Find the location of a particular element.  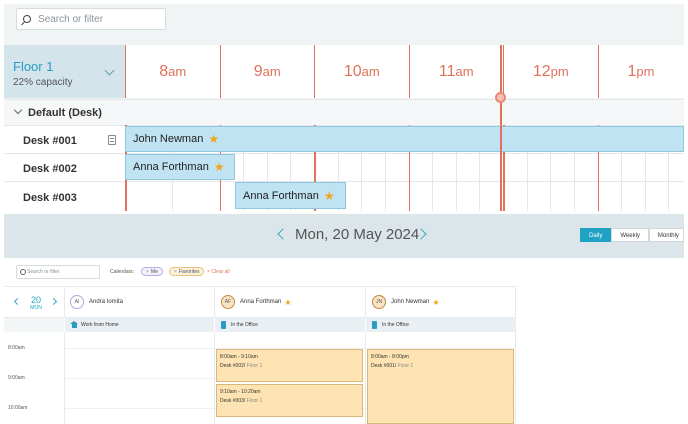

floor-selector: Floor 1 22% capacity is located at coordinates (64, 71).